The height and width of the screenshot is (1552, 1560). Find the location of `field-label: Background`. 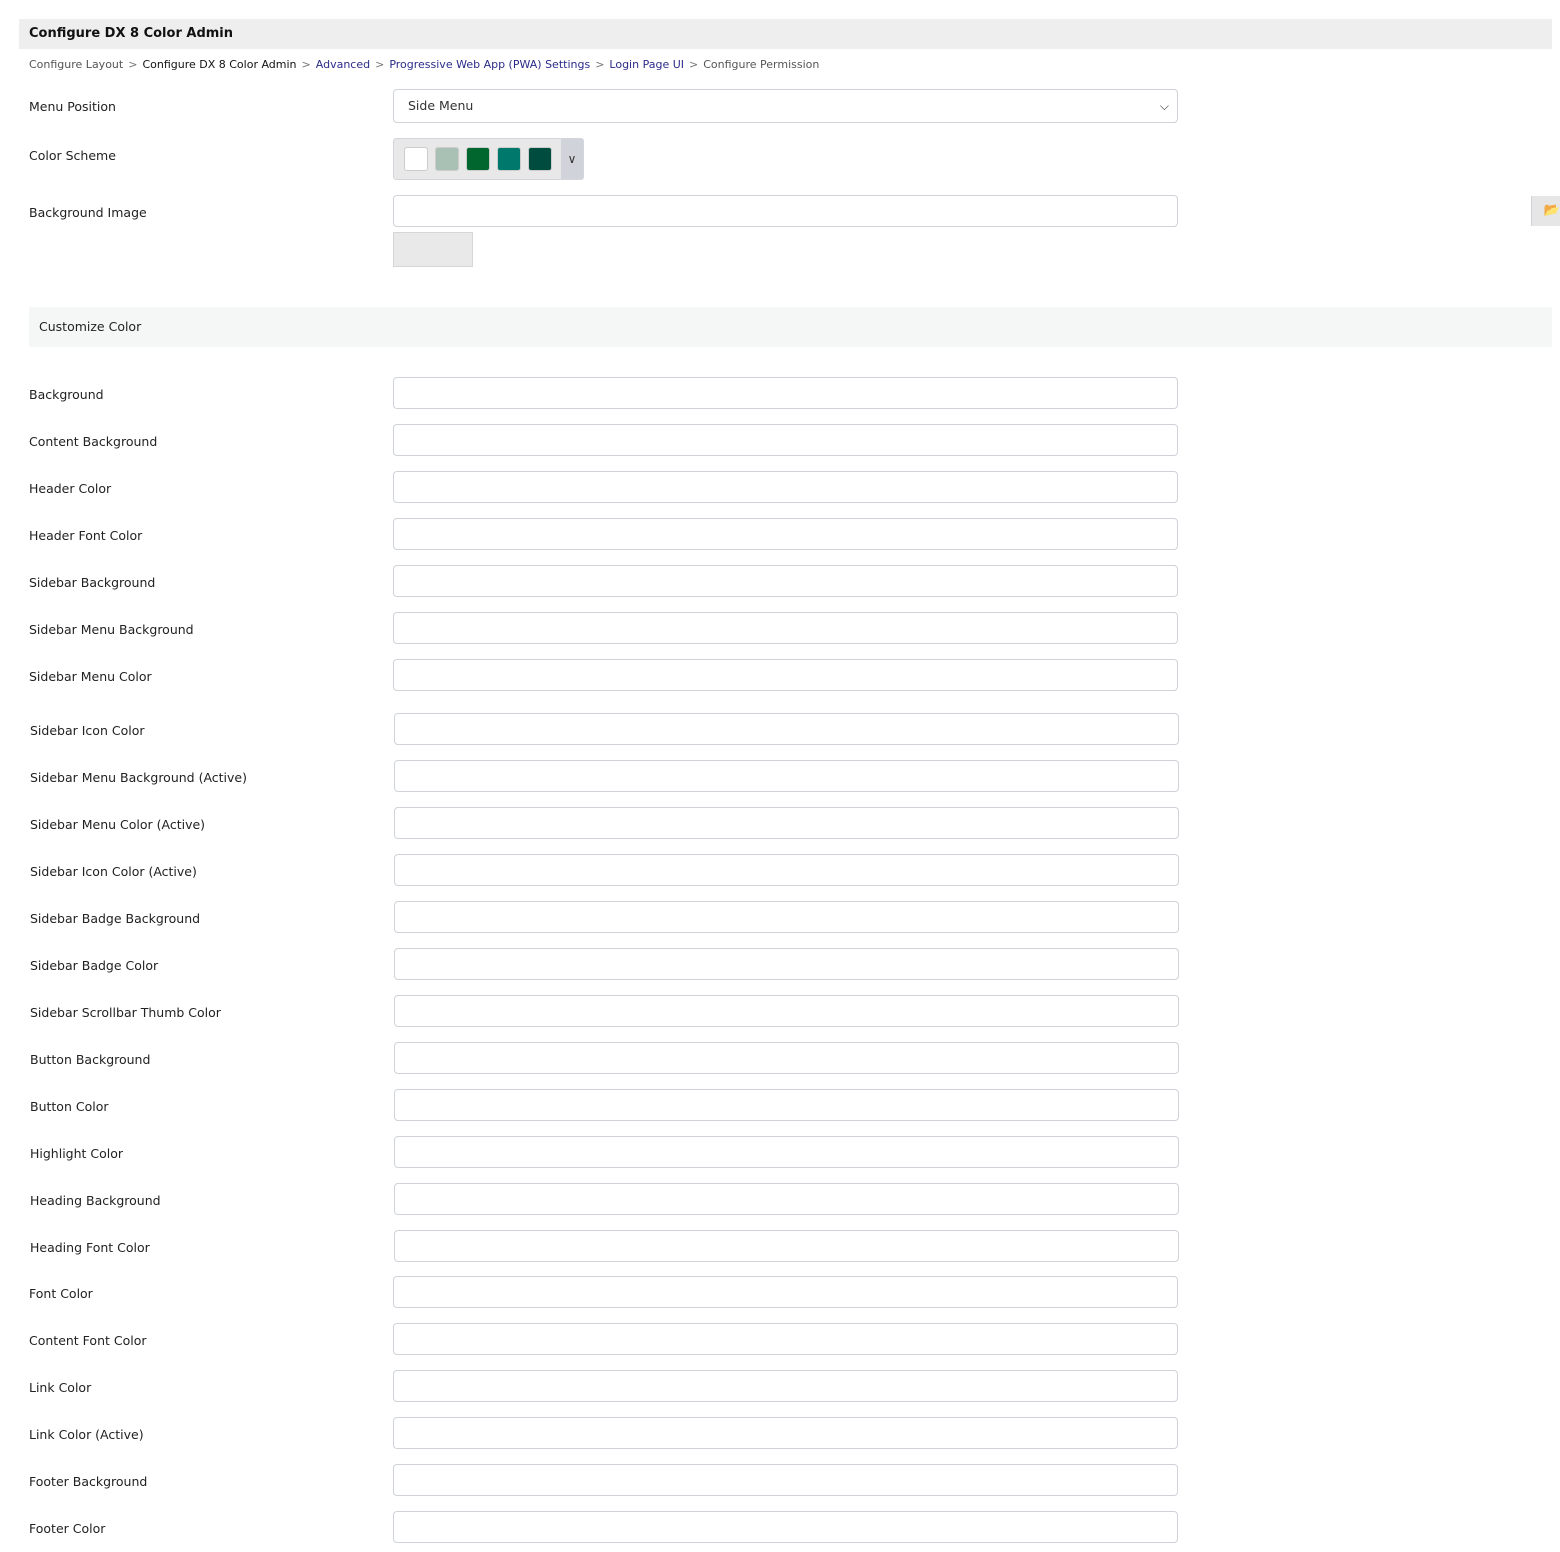

field-label: Background is located at coordinates (66, 394).